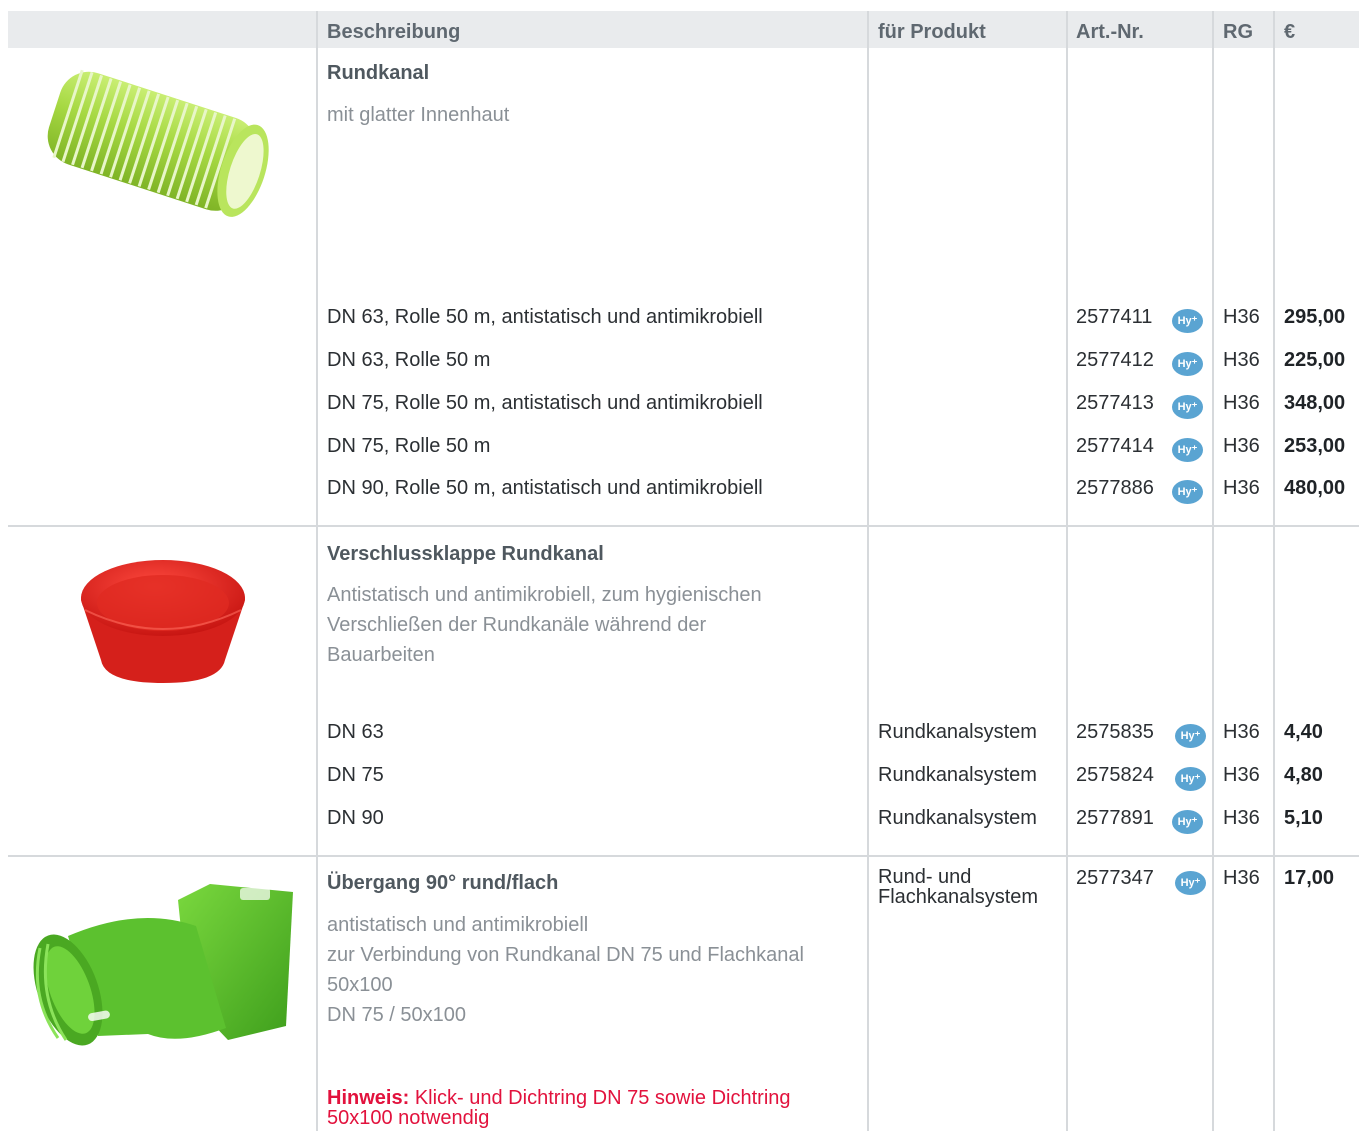 Image resolution: width=1359 pixels, height=1131 pixels. What do you see at coordinates (355, 732) in the screenshot?
I see `row-description: DN 63` at bounding box center [355, 732].